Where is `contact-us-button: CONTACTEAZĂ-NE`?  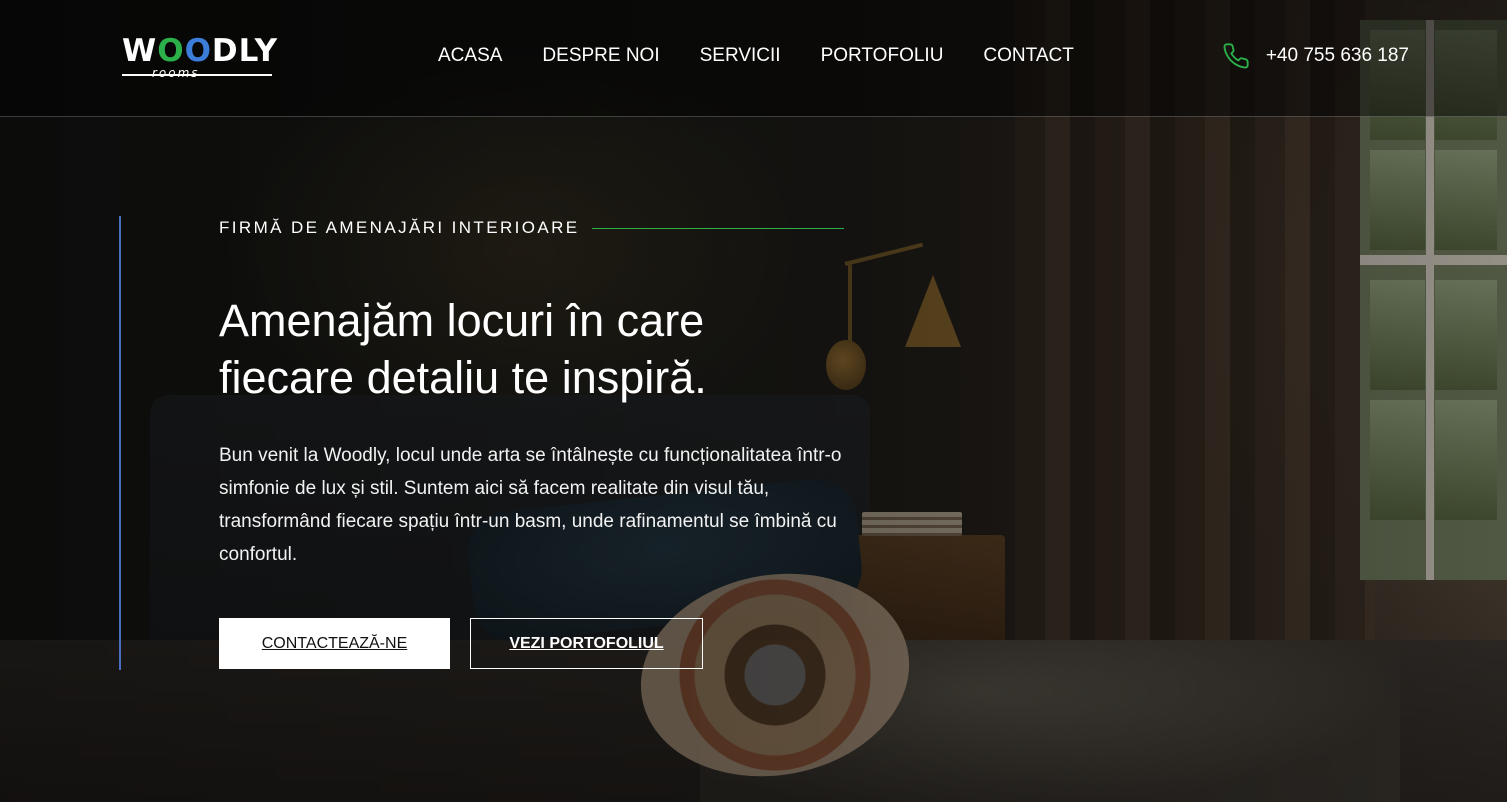
contact-us-button: CONTACTEAZĂ-NE is located at coordinates (334, 643).